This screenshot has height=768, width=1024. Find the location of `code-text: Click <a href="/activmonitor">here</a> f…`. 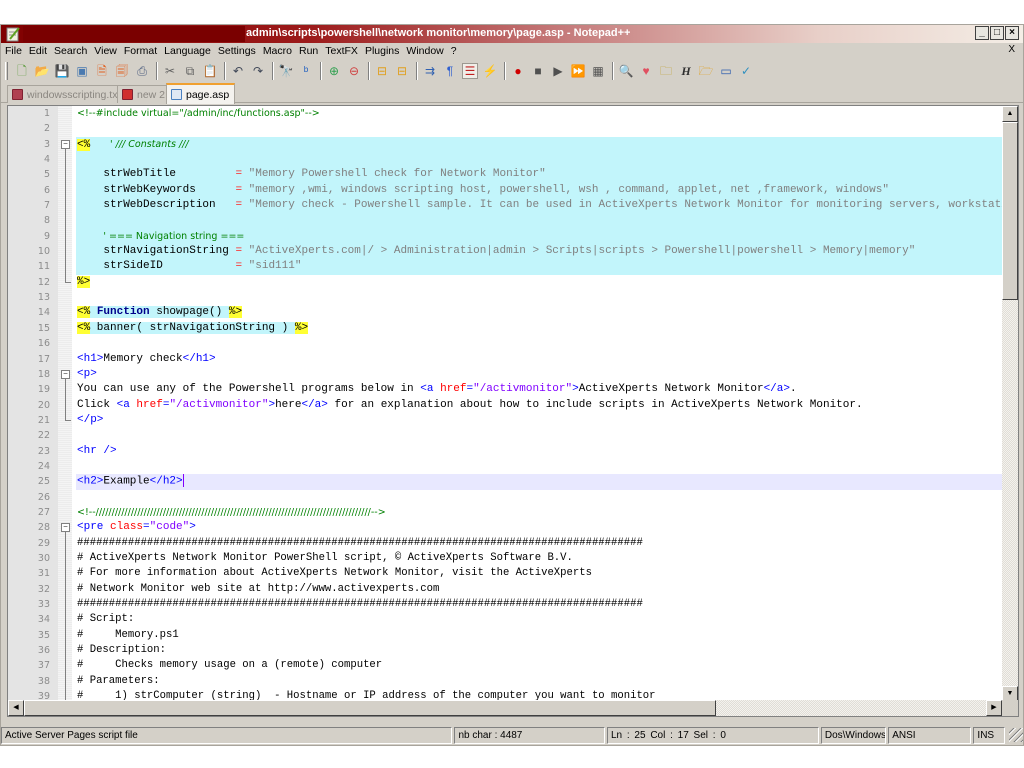

code-text: Click <a href="/activmonitor">here</a> f… is located at coordinates (539, 405).